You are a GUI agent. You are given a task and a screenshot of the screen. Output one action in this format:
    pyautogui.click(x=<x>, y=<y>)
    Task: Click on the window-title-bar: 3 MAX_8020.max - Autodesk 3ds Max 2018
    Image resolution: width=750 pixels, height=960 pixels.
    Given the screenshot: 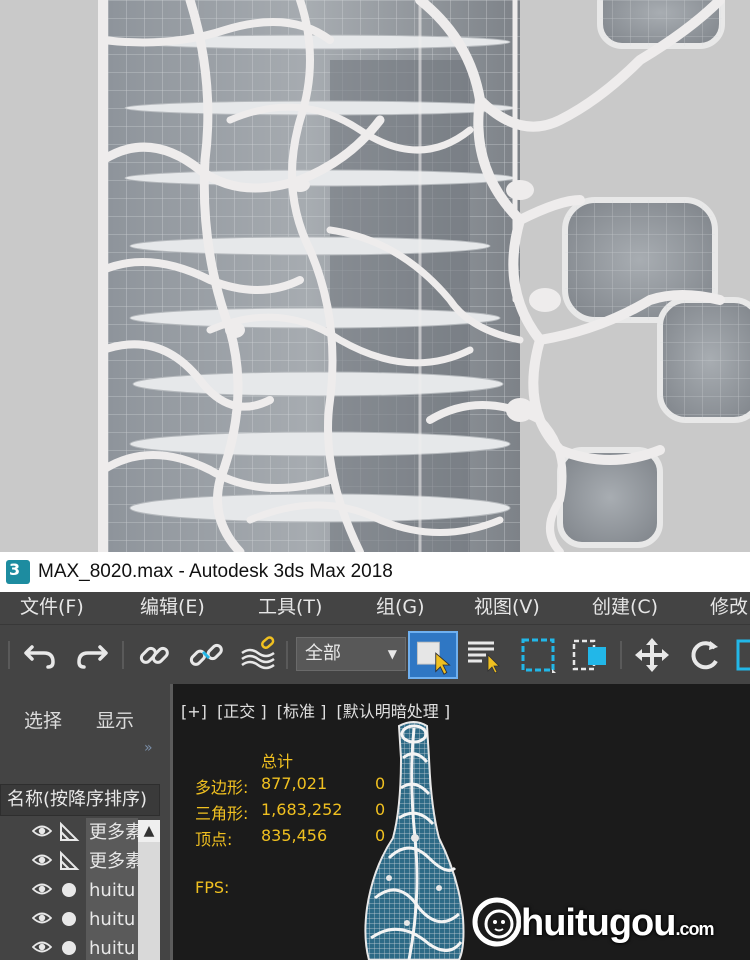 What is the action you would take?
    pyautogui.click(x=375, y=572)
    